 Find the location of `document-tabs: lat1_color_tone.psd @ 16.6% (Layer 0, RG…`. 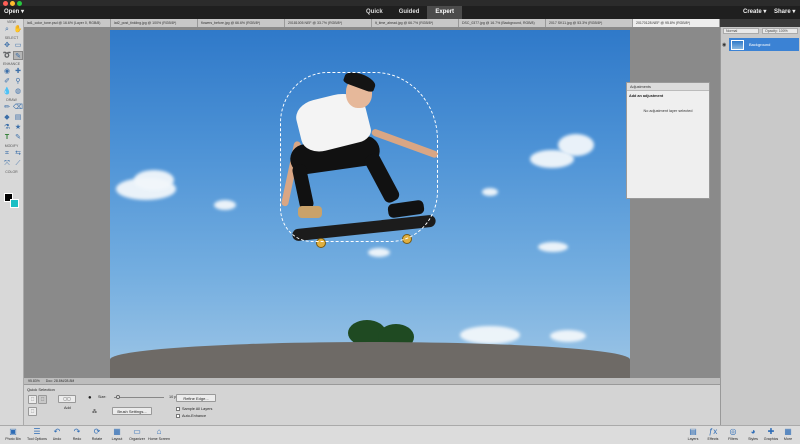

document-tabs: lat1_color_tone.psd @ 16.6% (Layer 0, RG… is located at coordinates (372, 23).